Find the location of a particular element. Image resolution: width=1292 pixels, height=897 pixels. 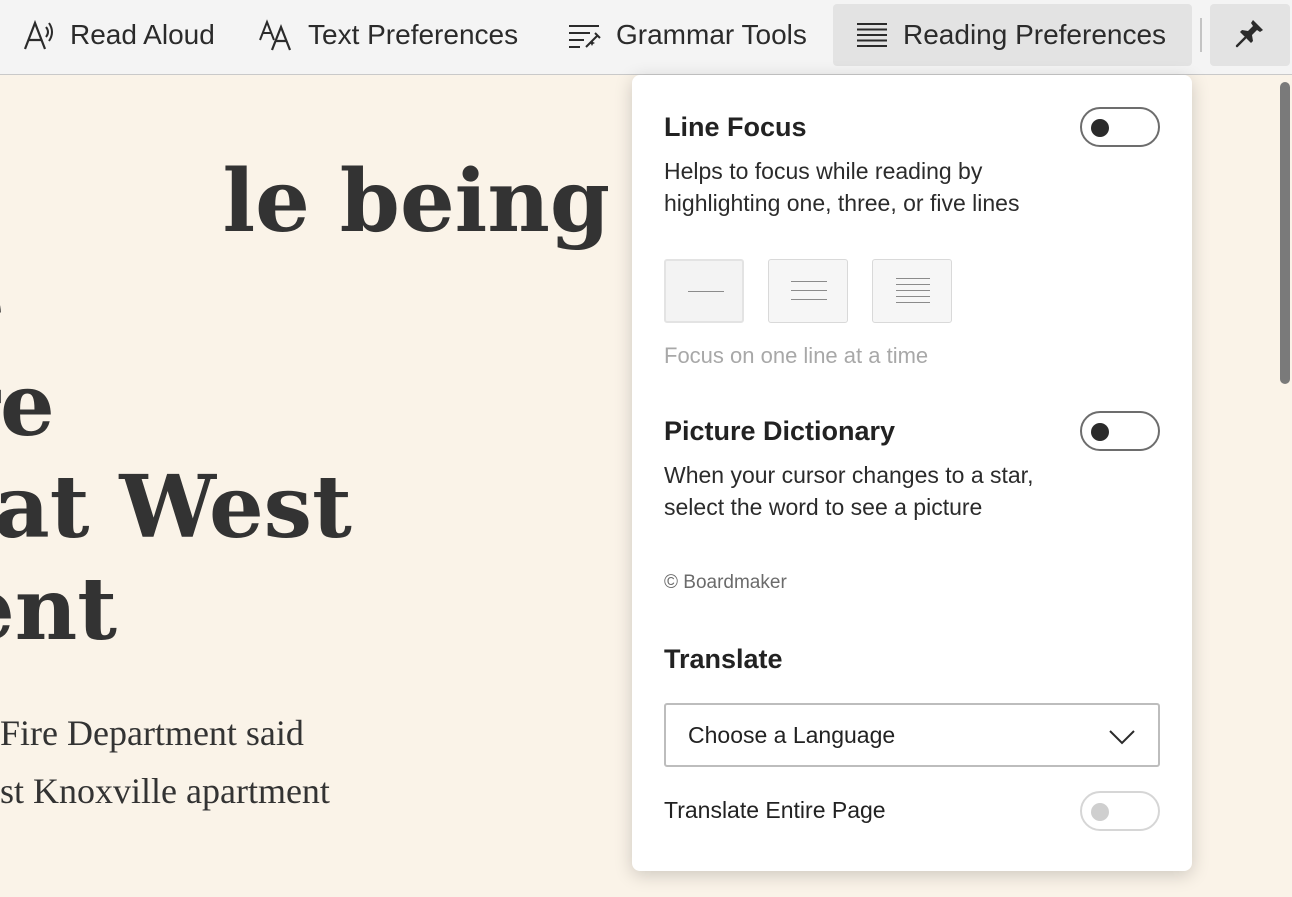

boardmaker-credit: © Boardmaker is located at coordinates (725, 582).